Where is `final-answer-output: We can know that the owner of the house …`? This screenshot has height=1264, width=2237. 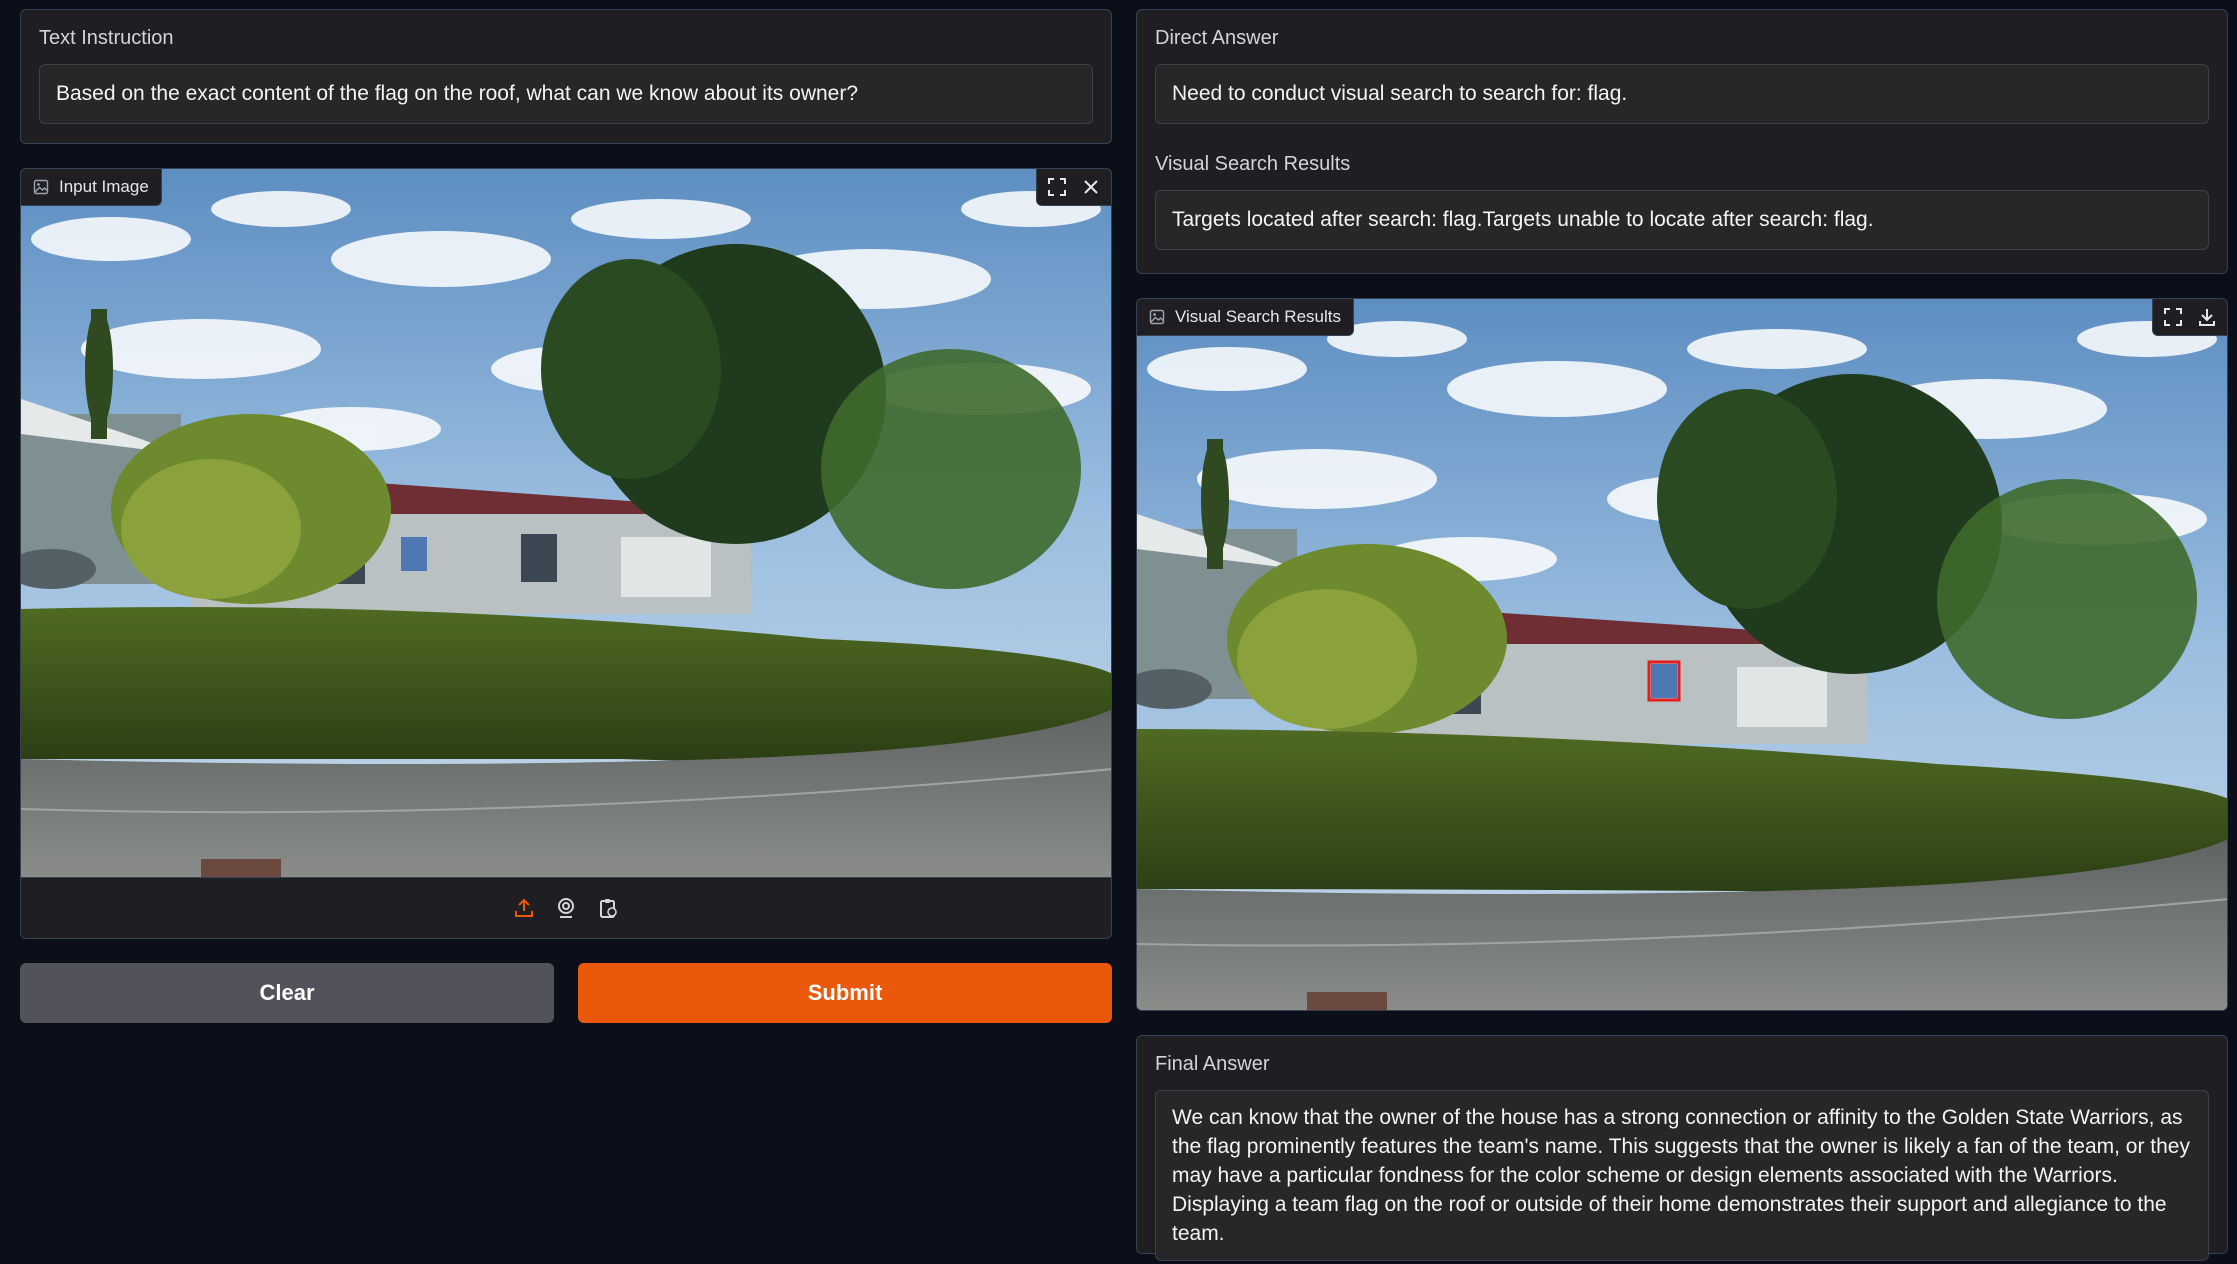
final-answer-output: We can know that the owner of the house … is located at coordinates (1682, 1175).